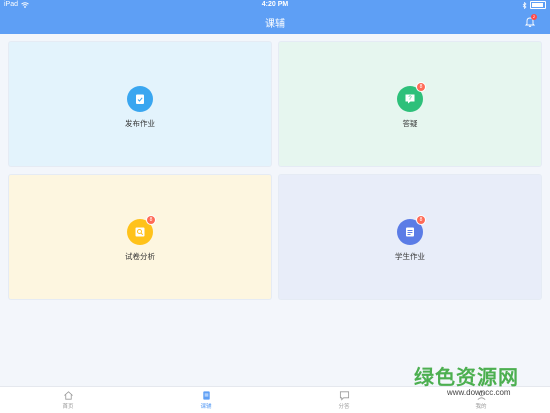 This screenshot has width=550, height=413. What do you see at coordinates (140, 232) in the screenshot?
I see `search-paper-icon` at bounding box center [140, 232].